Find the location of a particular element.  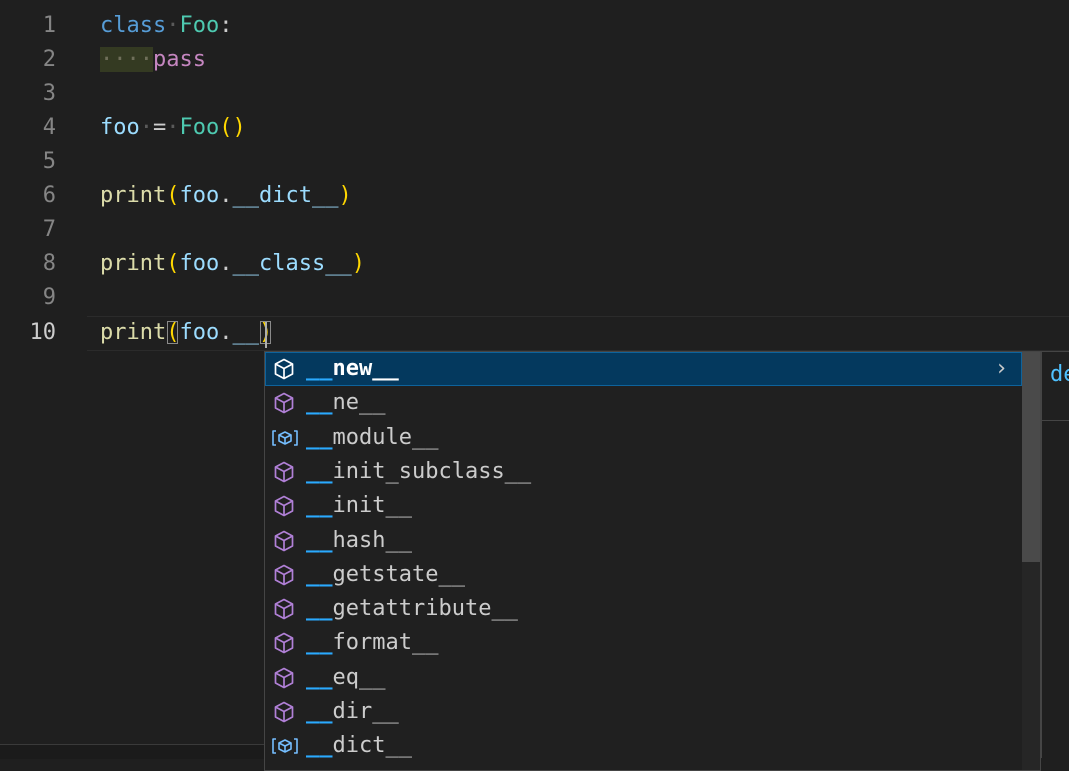

suggest-item: __dict__ is located at coordinates (643, 746).